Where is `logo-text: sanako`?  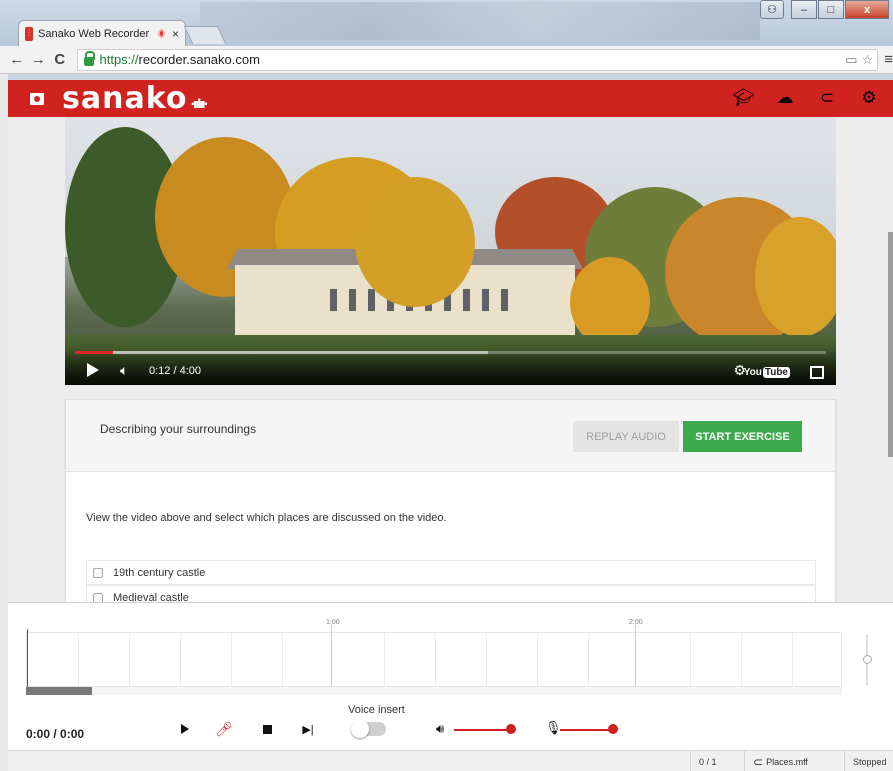
logo-text: sanako is located at coordinates (125, 98).